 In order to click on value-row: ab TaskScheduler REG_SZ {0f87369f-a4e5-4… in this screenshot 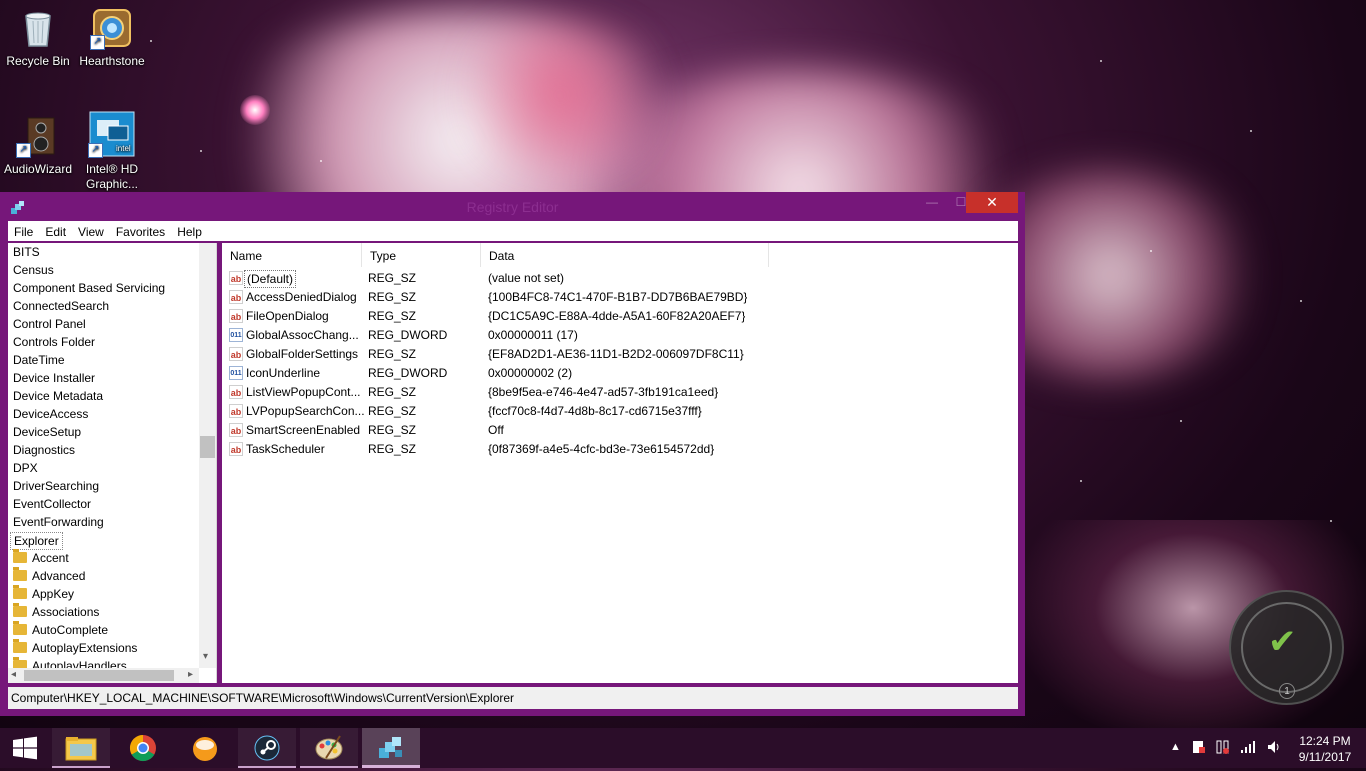, I will do `click(620, 449)`.